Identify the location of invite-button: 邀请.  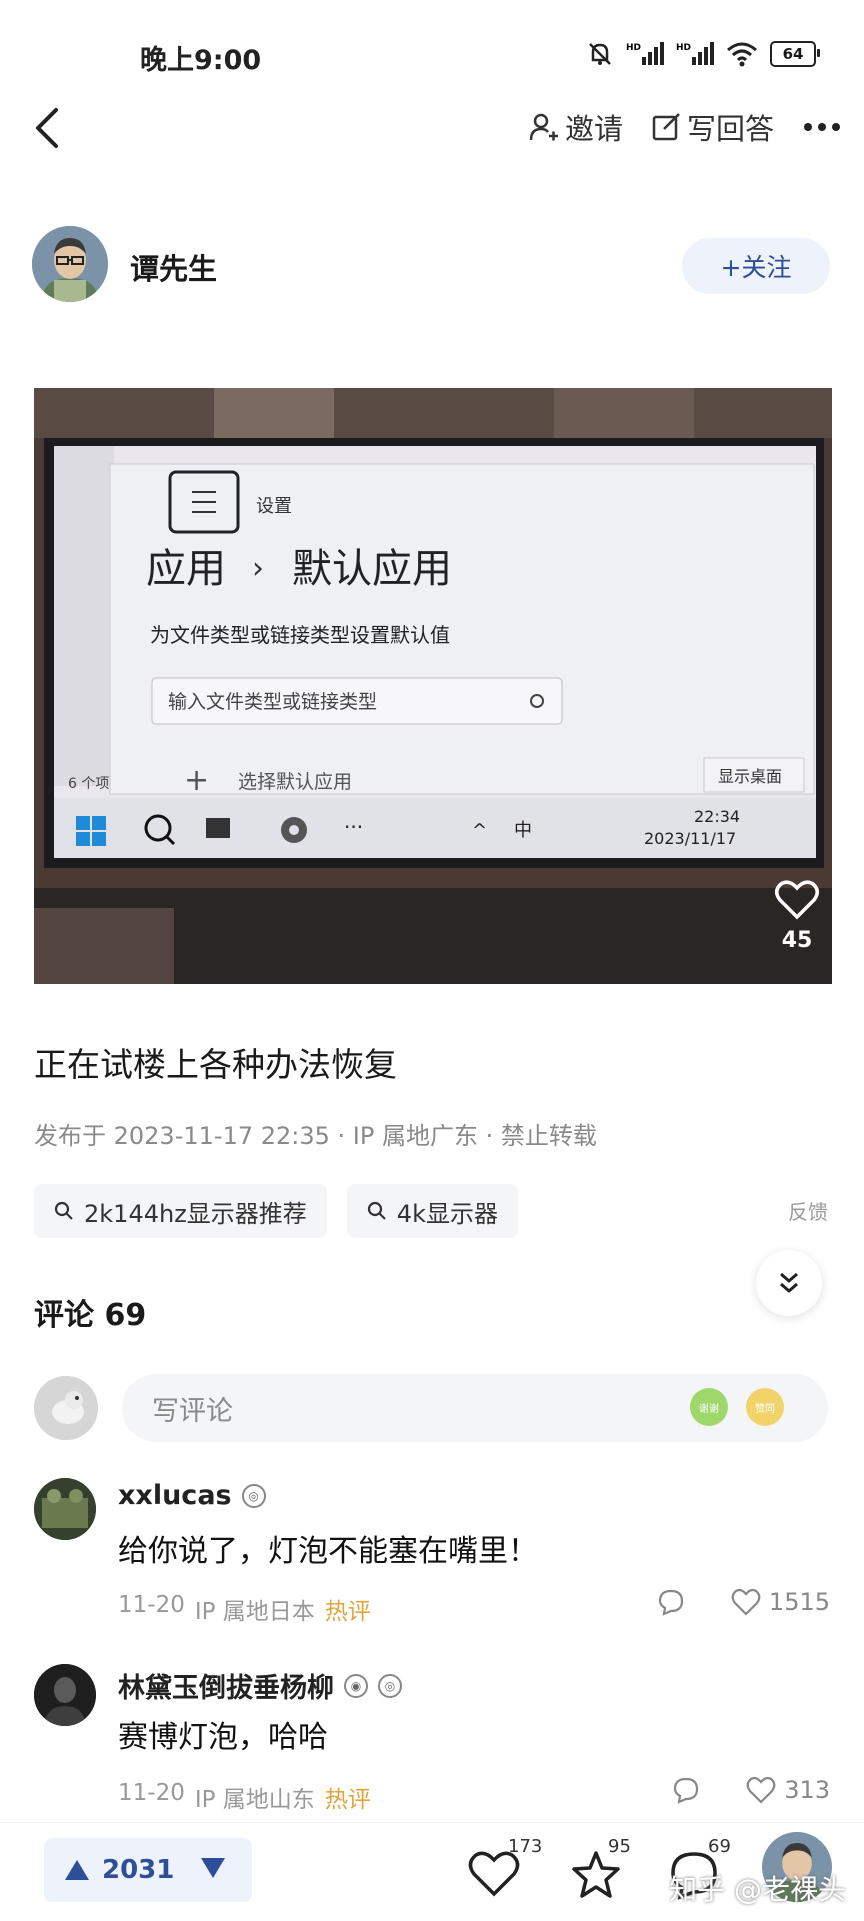
(576, 127).